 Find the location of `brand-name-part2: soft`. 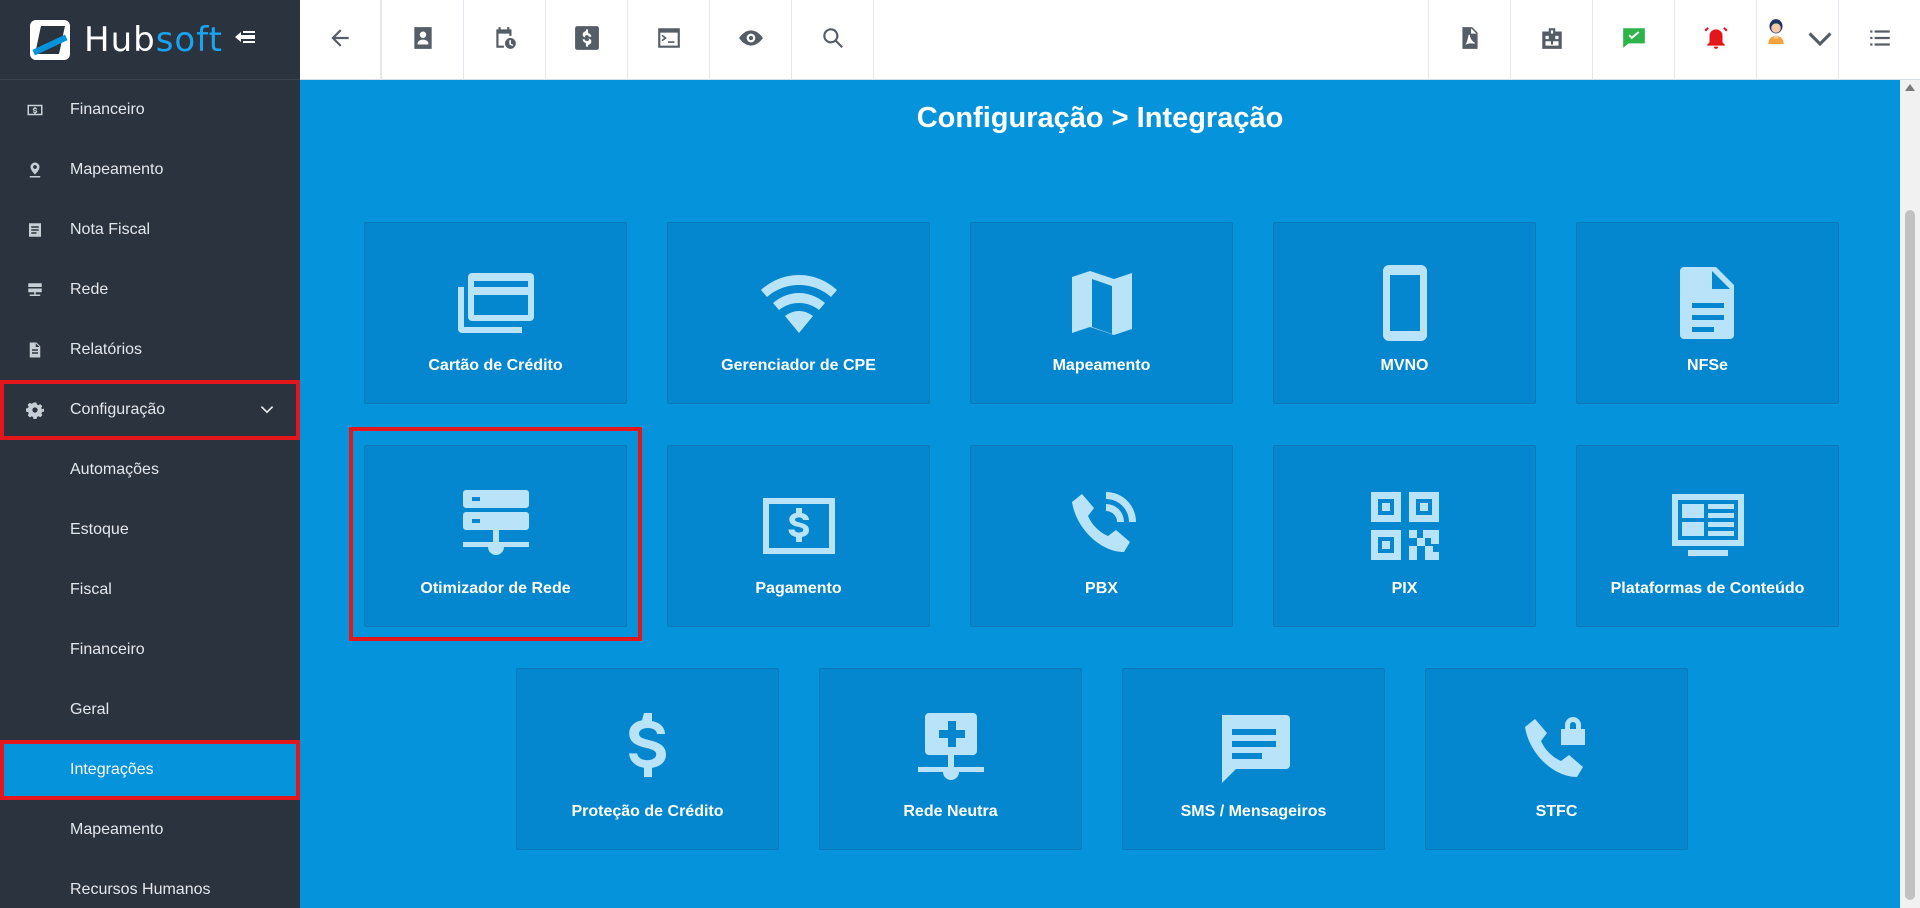

brand-name-part2: soft is located at coordinates (189, 39).